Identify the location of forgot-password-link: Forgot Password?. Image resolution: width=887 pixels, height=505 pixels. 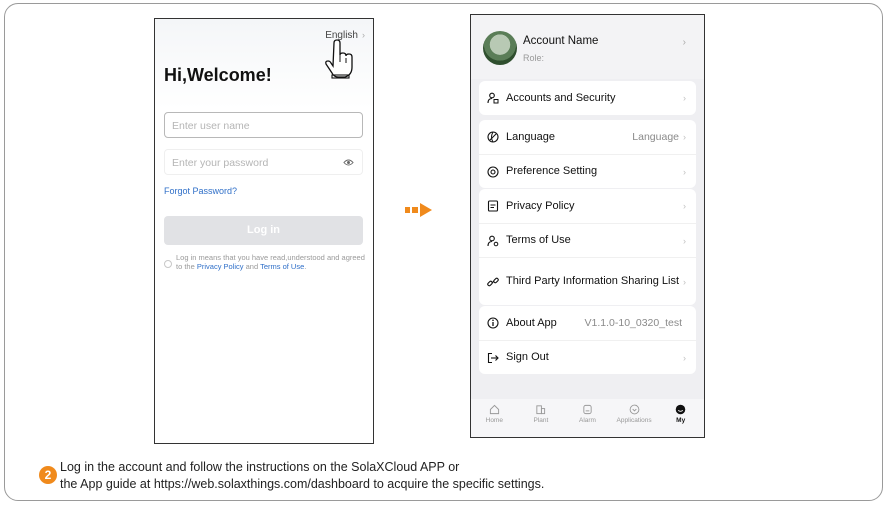
(200, 191).